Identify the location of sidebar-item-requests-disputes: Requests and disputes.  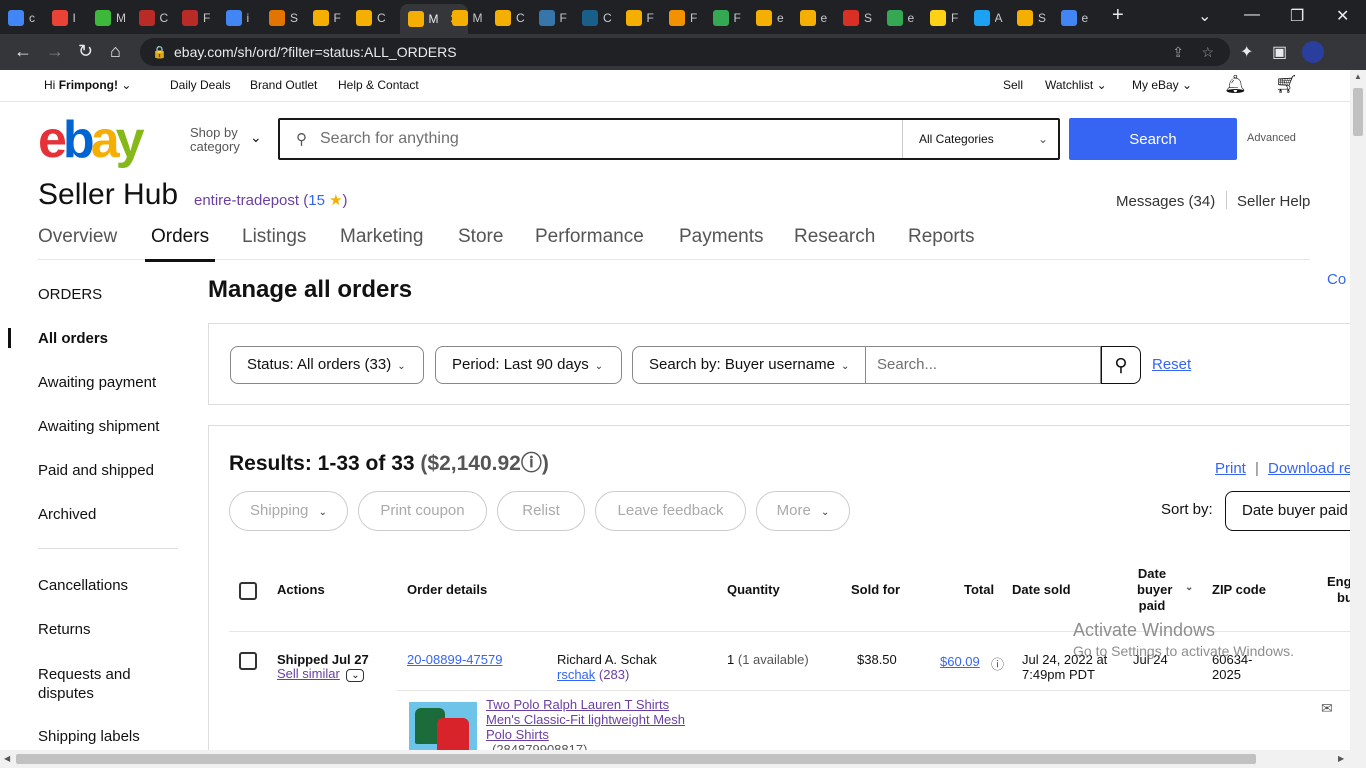
(103, 684).